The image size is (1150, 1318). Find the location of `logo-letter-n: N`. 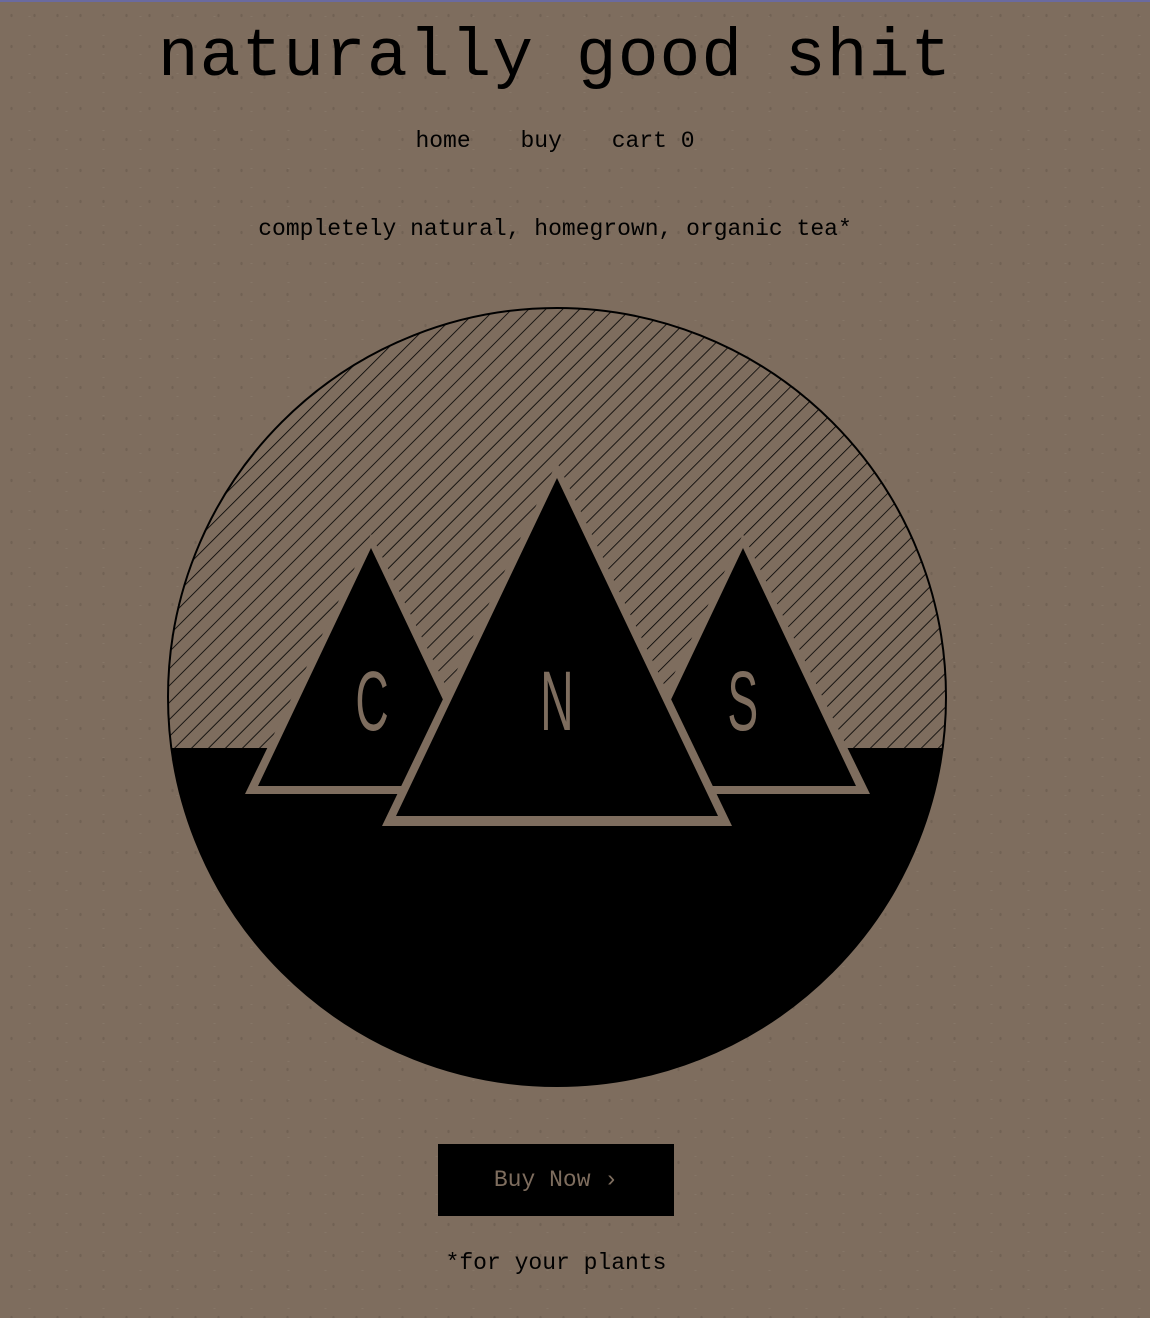

logo-letter-n: N is located at coordinates (556, 702).